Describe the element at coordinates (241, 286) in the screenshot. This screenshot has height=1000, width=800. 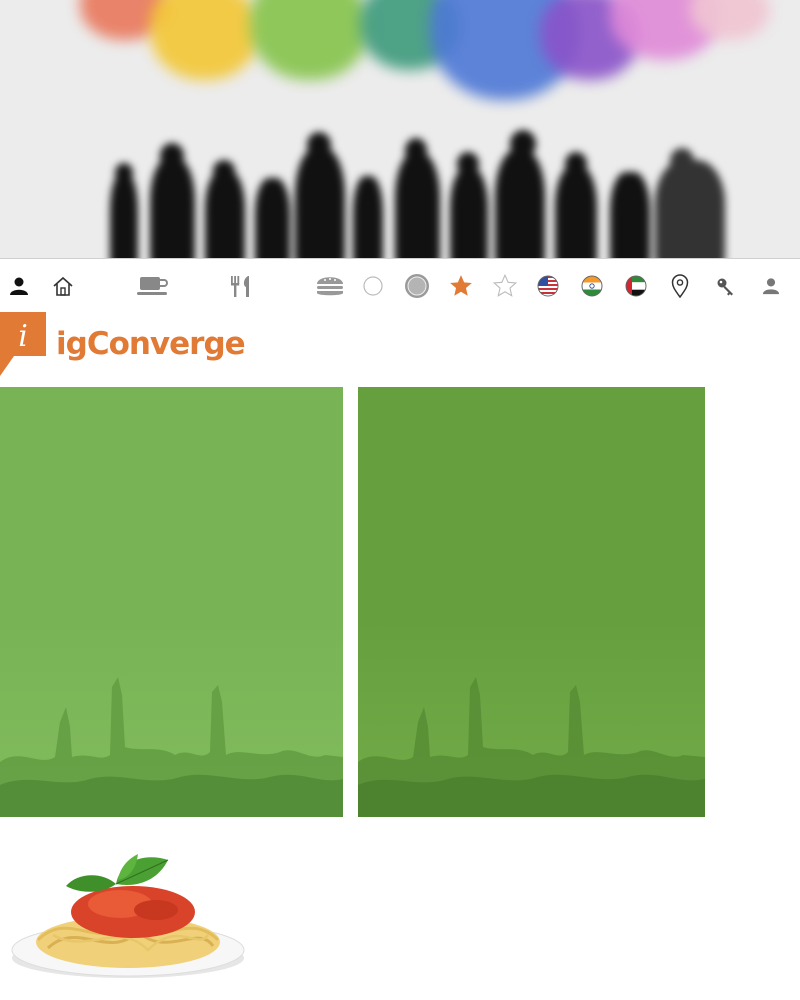
I see `fork-knife-icon` at that location.